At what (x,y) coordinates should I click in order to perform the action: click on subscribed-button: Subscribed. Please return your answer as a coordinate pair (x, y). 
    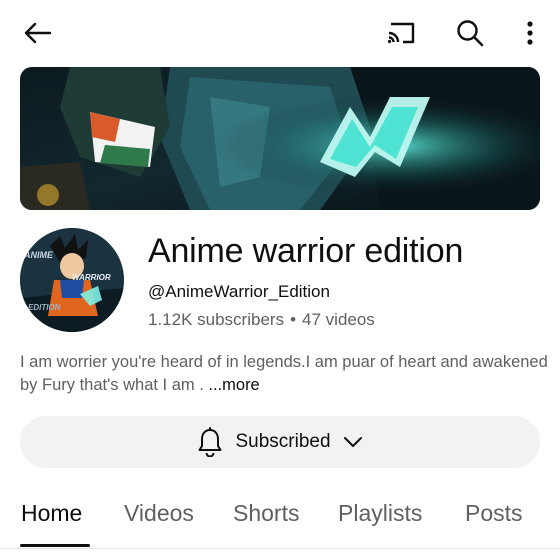
    Looking at the image, I should click on (280, 442).